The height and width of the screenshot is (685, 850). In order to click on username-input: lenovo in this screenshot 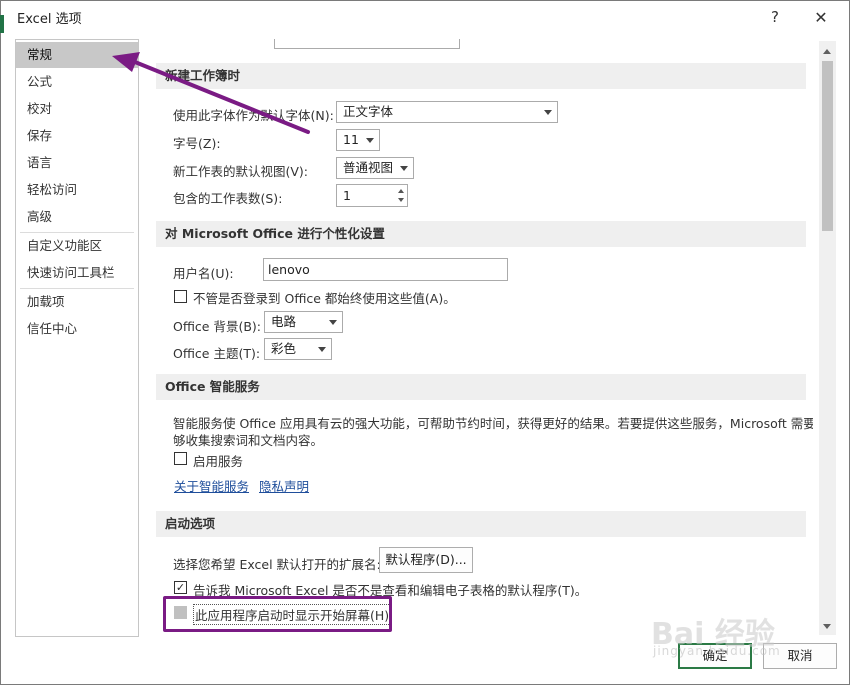, I will do `click(385, 269)`.